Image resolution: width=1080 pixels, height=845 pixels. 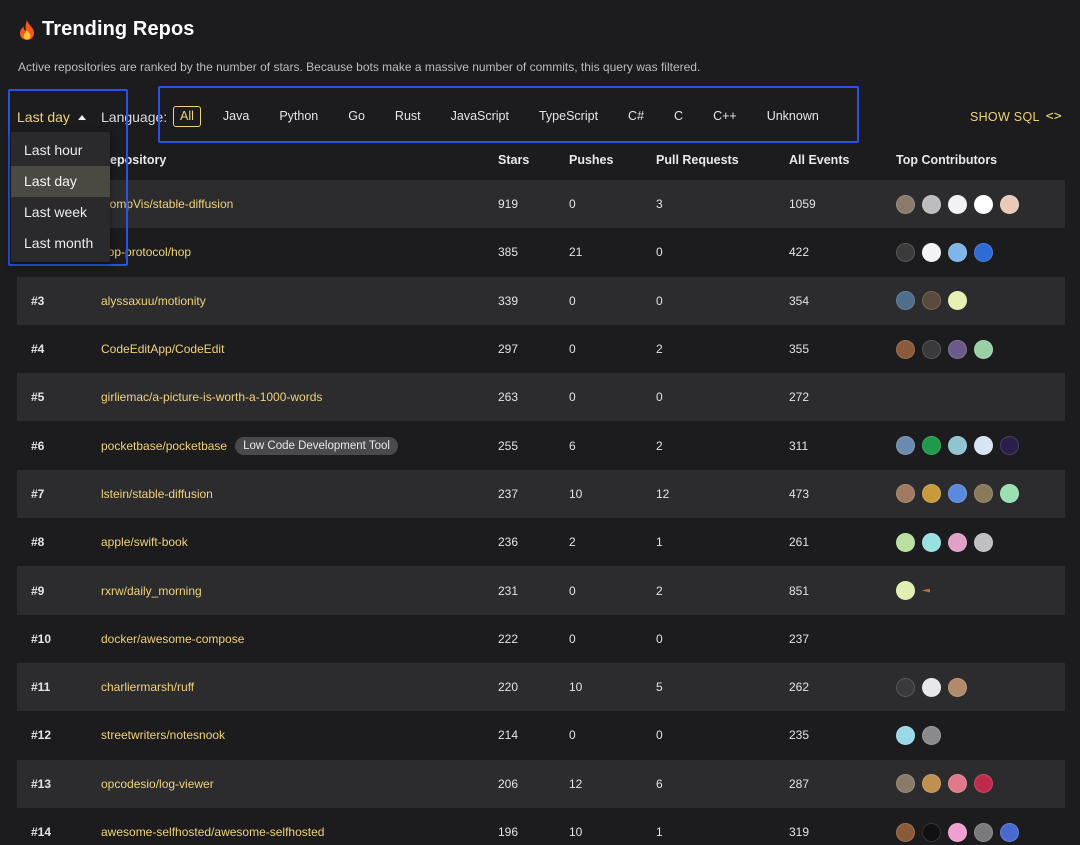 What do you see at coordinates (697, 160) in the screenshot?
I see `header-pull-requests: Pull Requests` at bounding box center [697, 160].